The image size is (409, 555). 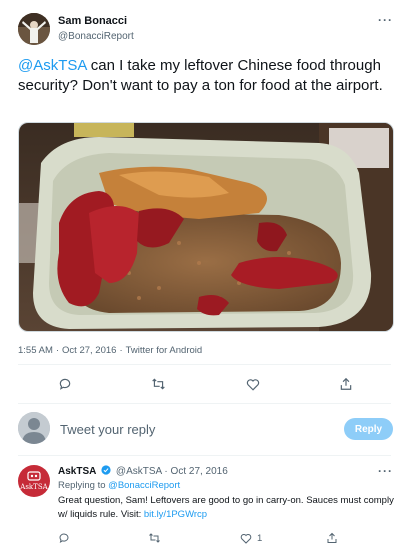 What do you see at coordinates (96, 36) in the screenshot?
I see `author-handle: @BonacciReport` at bounding box center [96, 36].